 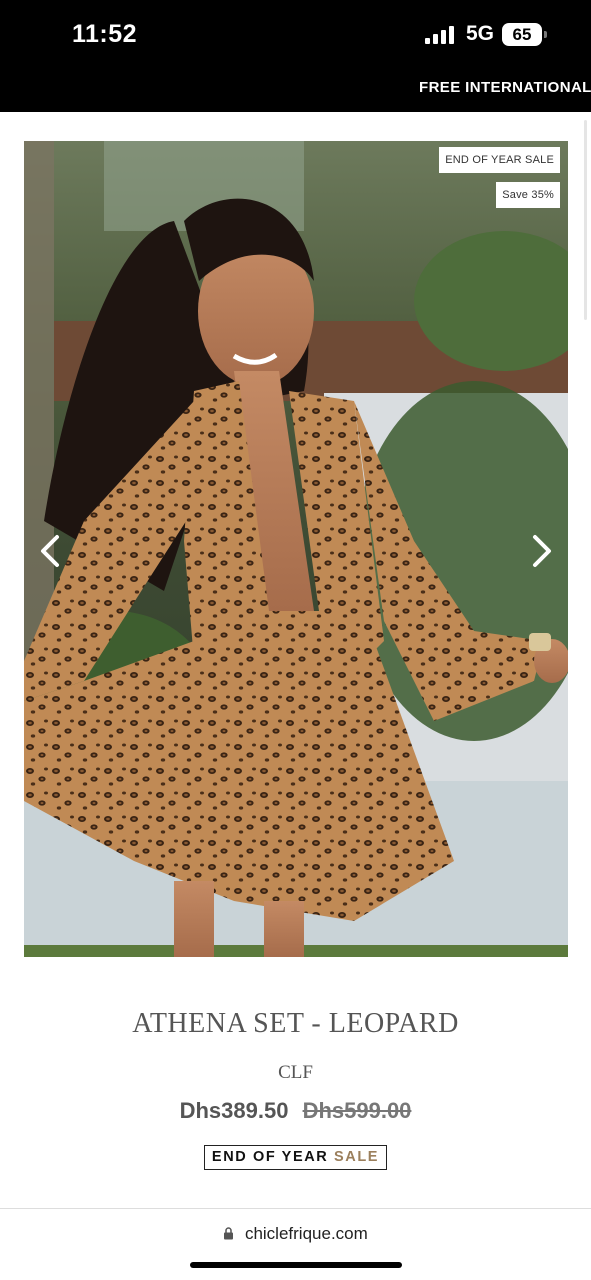 What do you see at coordinates (357, 1157) in the screenshot?
I see `sale-label-accent: SALE` at bounding box center [357, 1157].